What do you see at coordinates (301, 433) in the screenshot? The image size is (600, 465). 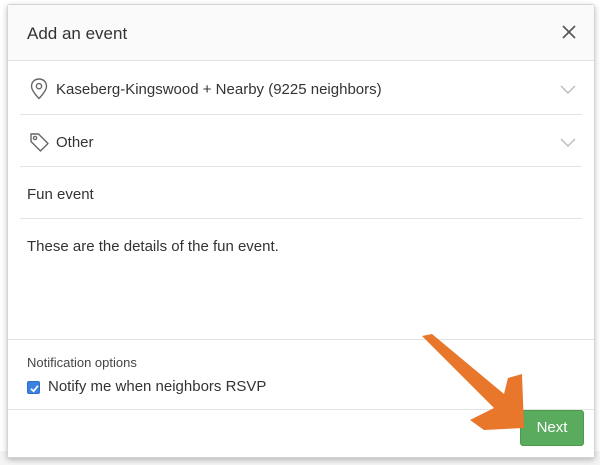 I see `modal-footer` at bounding box center [301, 433].